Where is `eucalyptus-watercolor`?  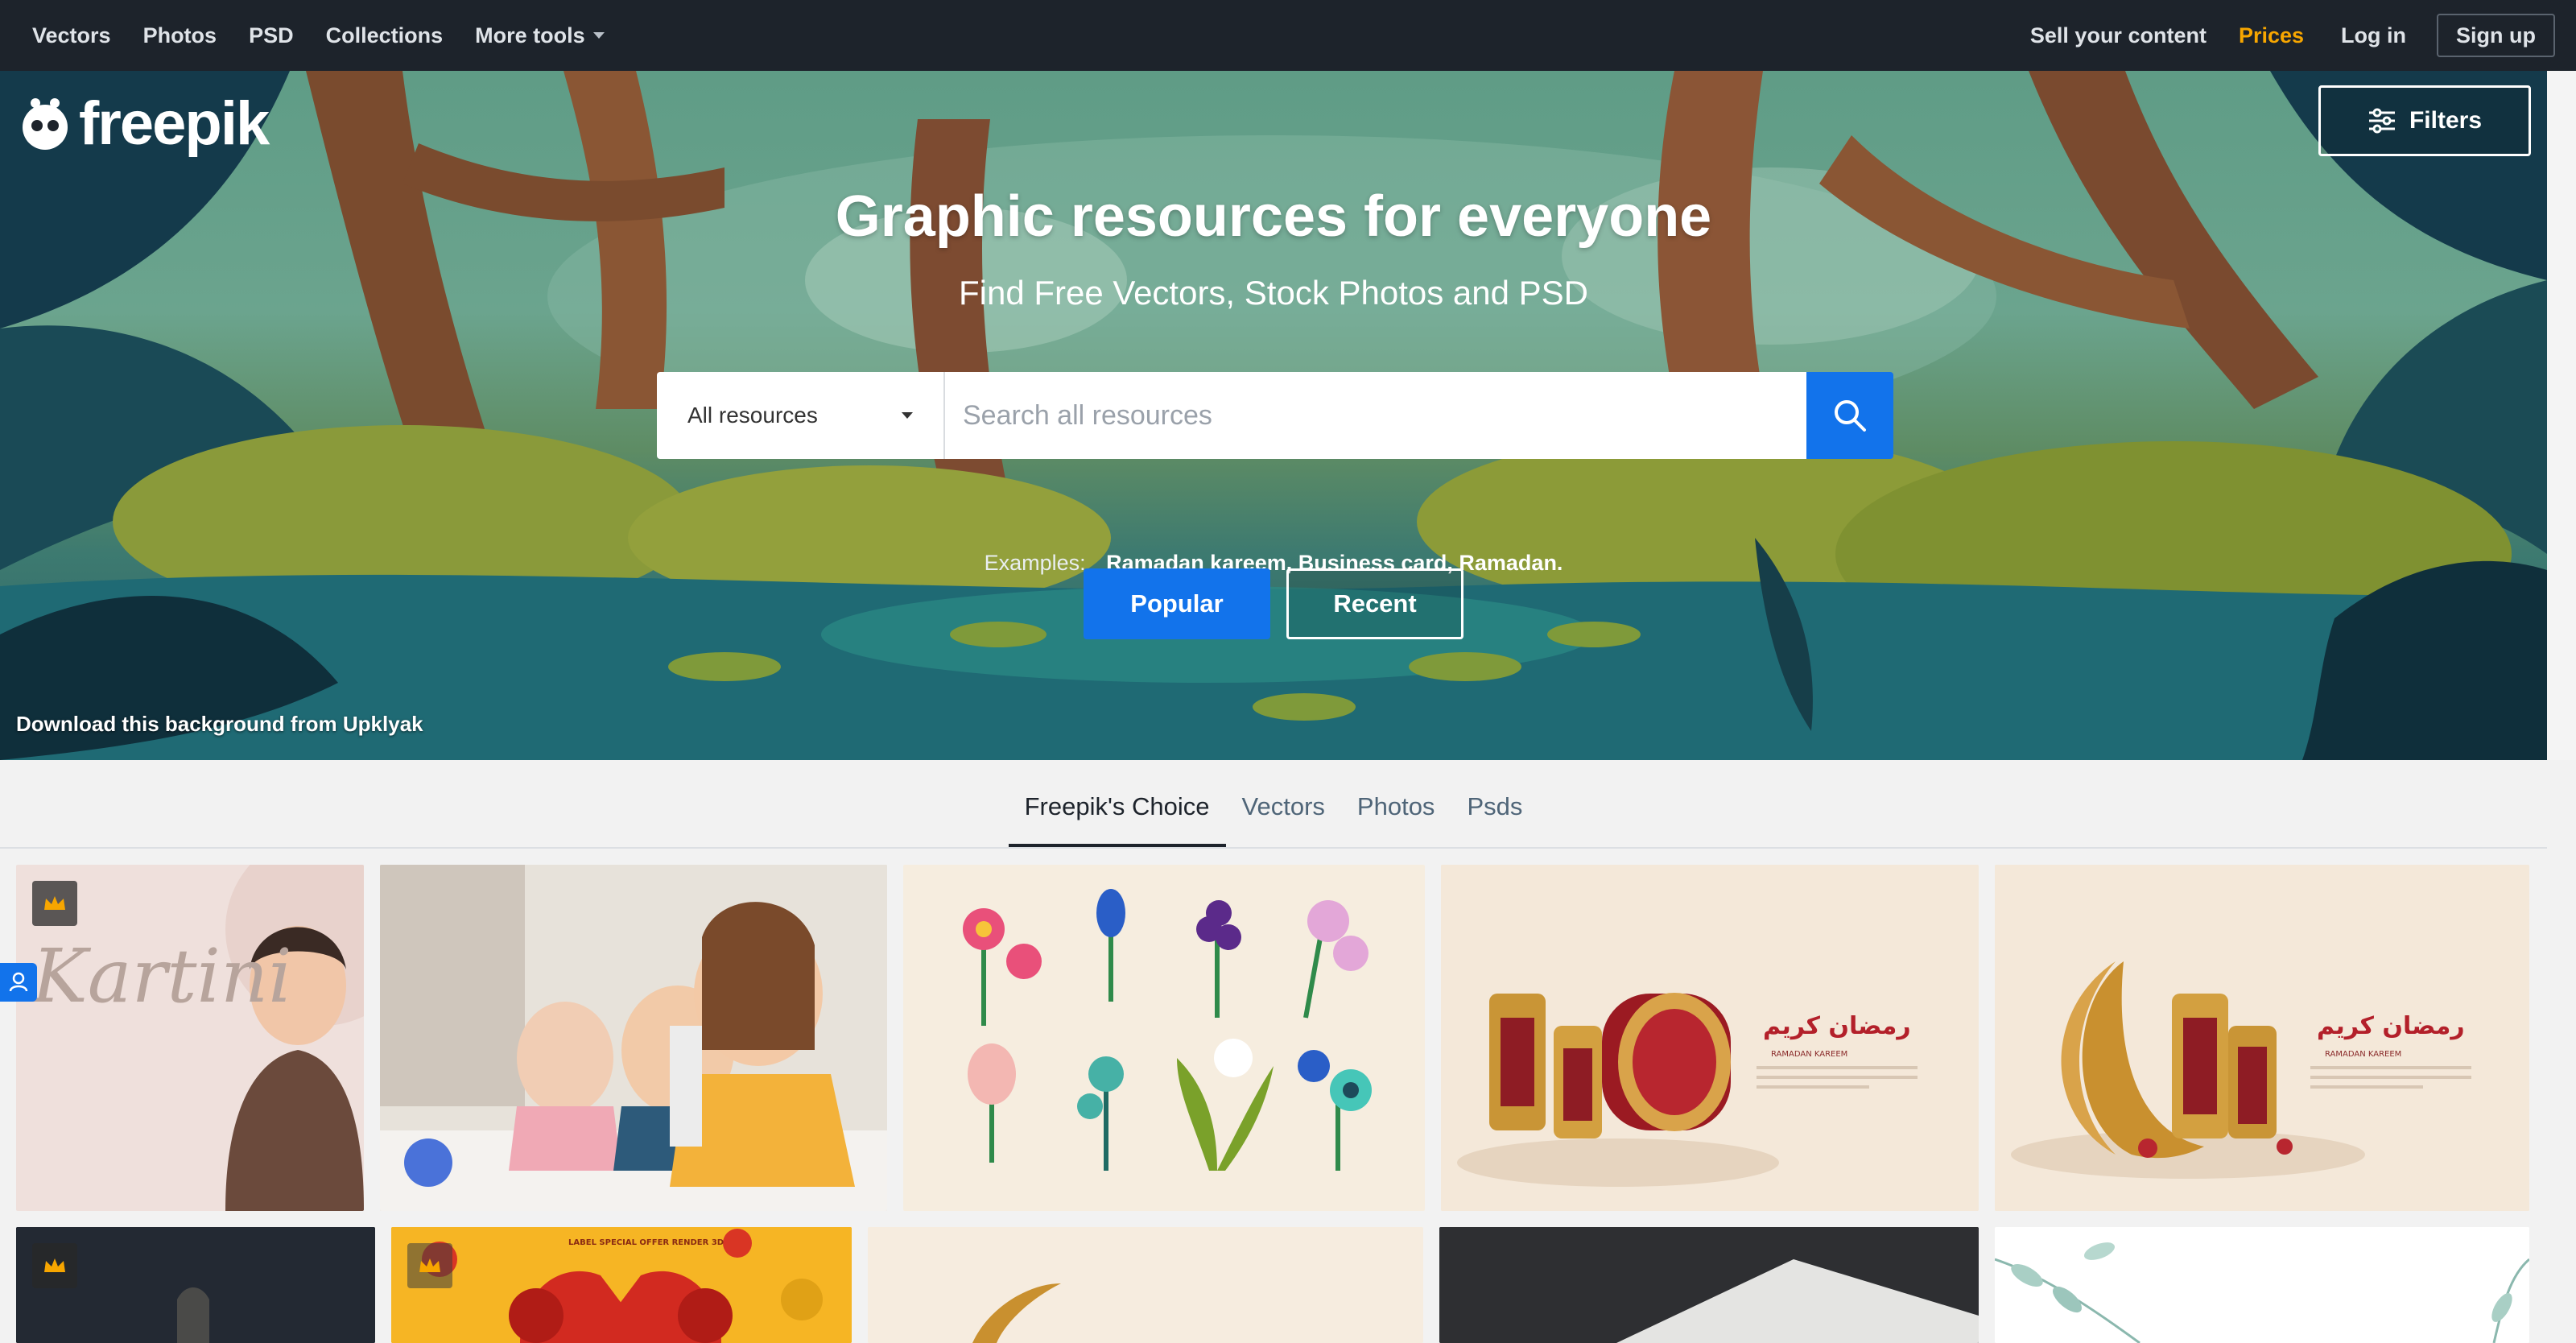
eucalyptus-watercolor is located at coordinates (2262, 1285).